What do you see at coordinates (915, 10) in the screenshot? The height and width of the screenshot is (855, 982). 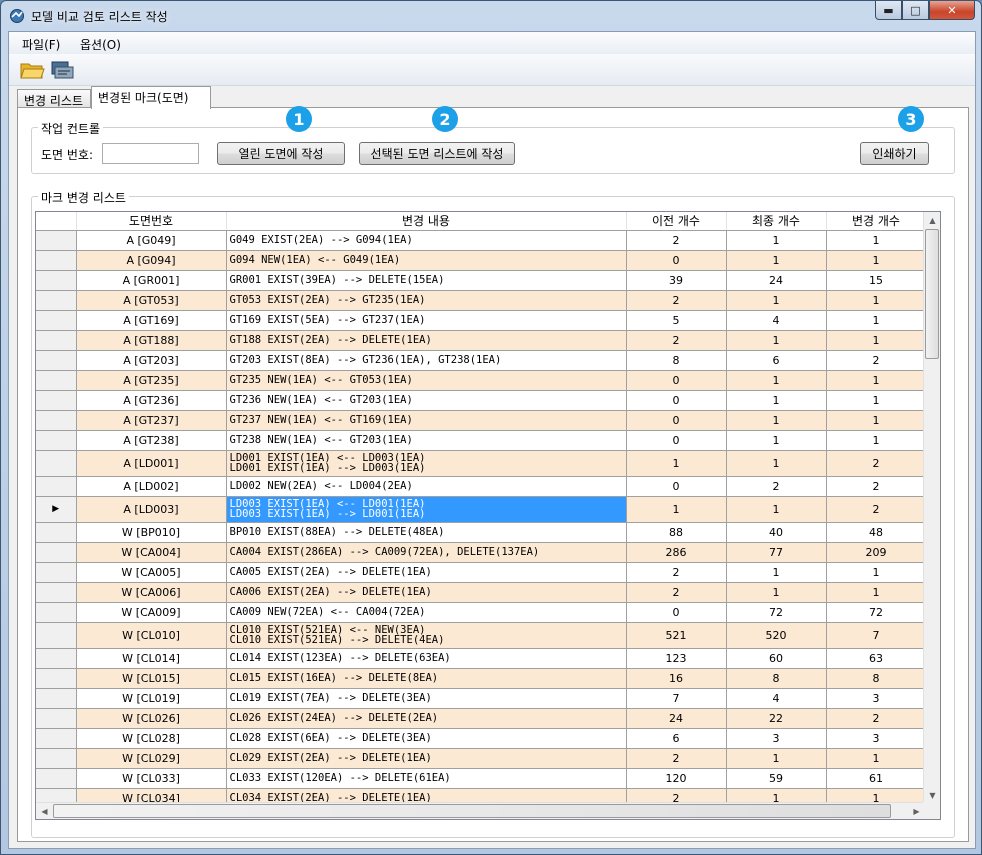 I see `maximize-button: □` at bounding box center [915, 10].